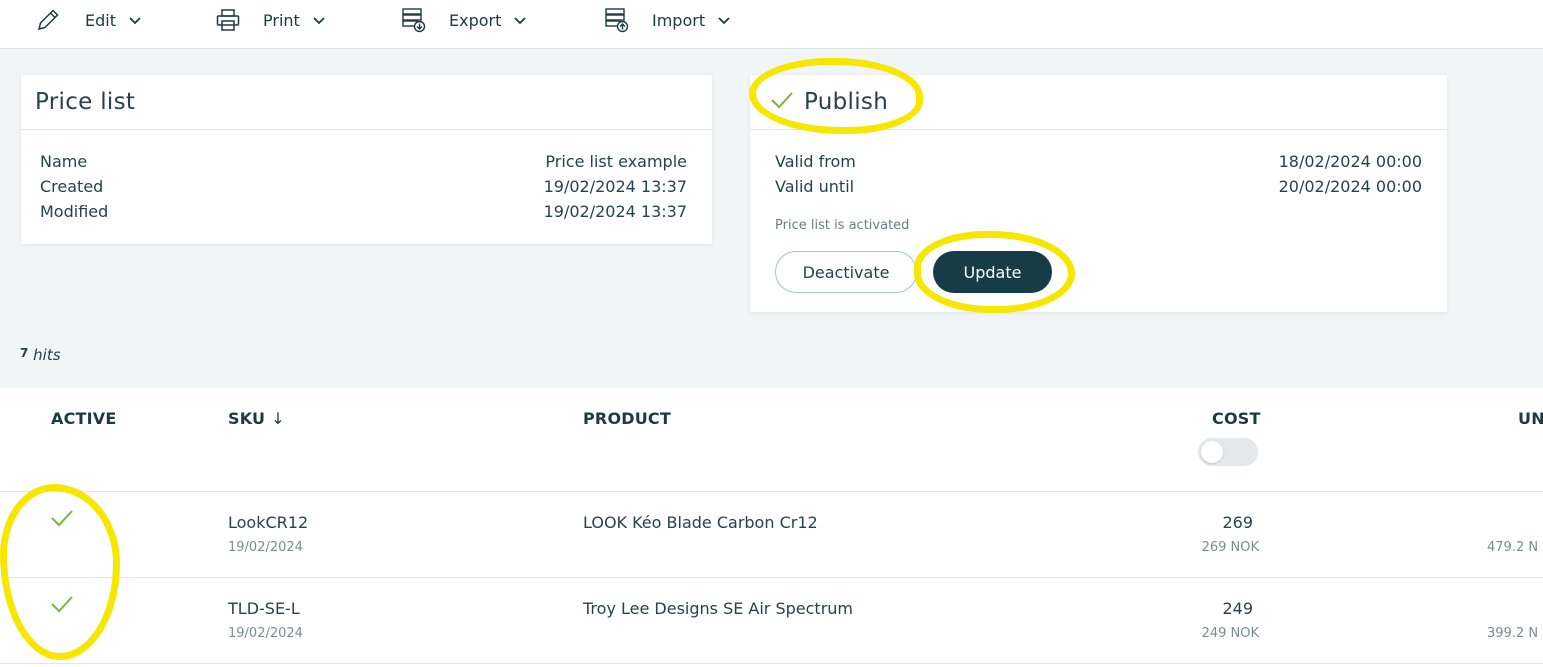 This screenshot has height=667, width=1543. Describe the element at coordinates (1228, 452) in the screenshot. I see `cost-toggle` at that location.